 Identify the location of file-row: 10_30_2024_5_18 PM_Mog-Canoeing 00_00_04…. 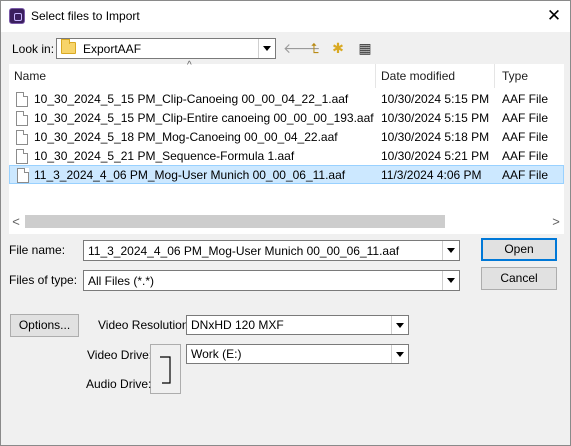
(286, 137).